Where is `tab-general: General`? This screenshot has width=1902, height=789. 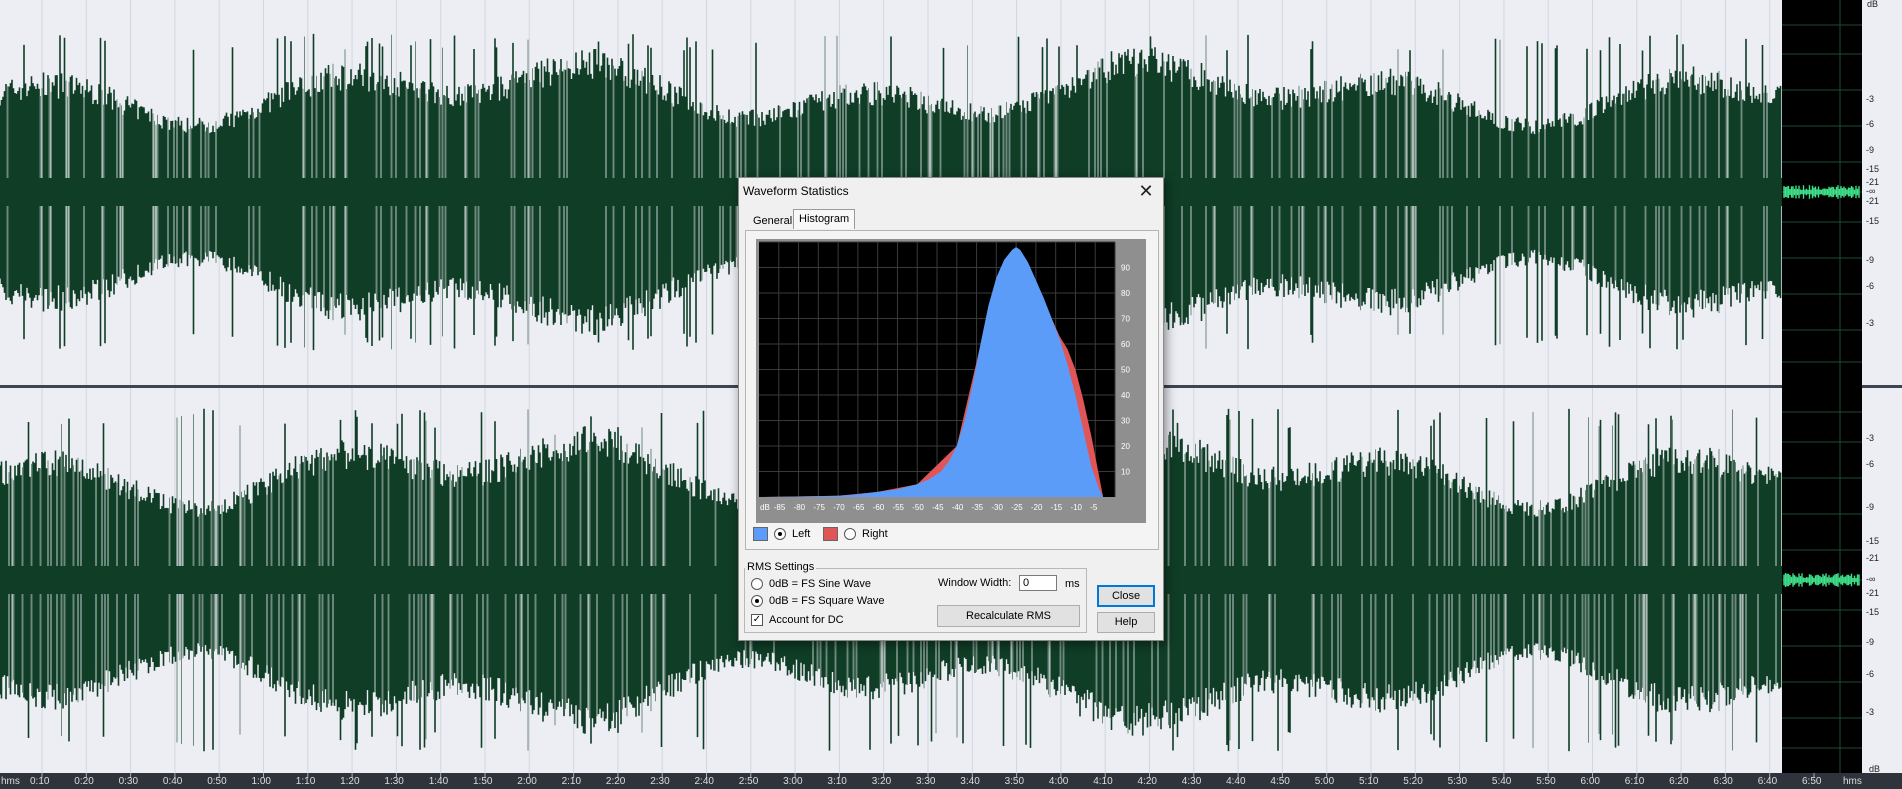
tab-general: General is located at coordinates (772, 221).